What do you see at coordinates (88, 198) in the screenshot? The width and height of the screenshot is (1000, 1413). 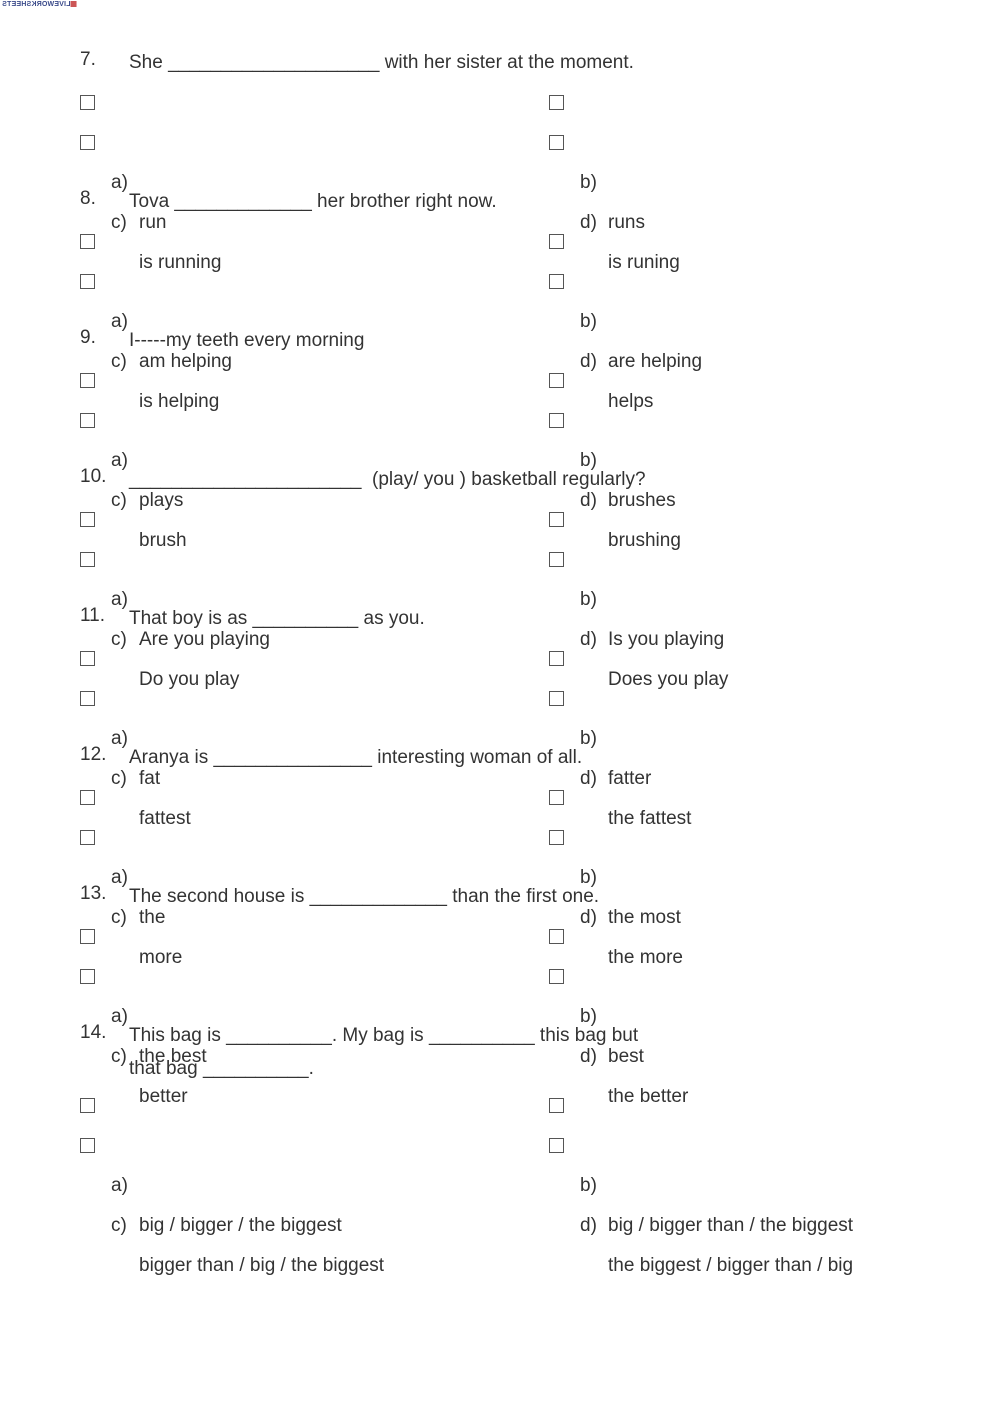 I see `question-number: 8.` at bounding box center [88, 198].